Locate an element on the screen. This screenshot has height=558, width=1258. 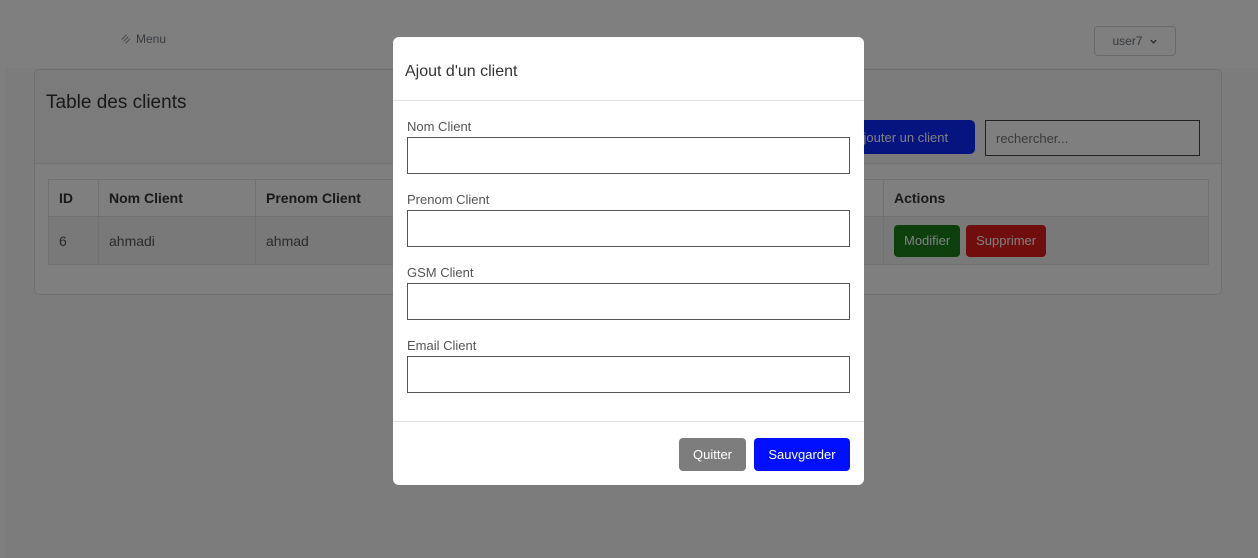
gsm-input is located at coordinates (628, 301).